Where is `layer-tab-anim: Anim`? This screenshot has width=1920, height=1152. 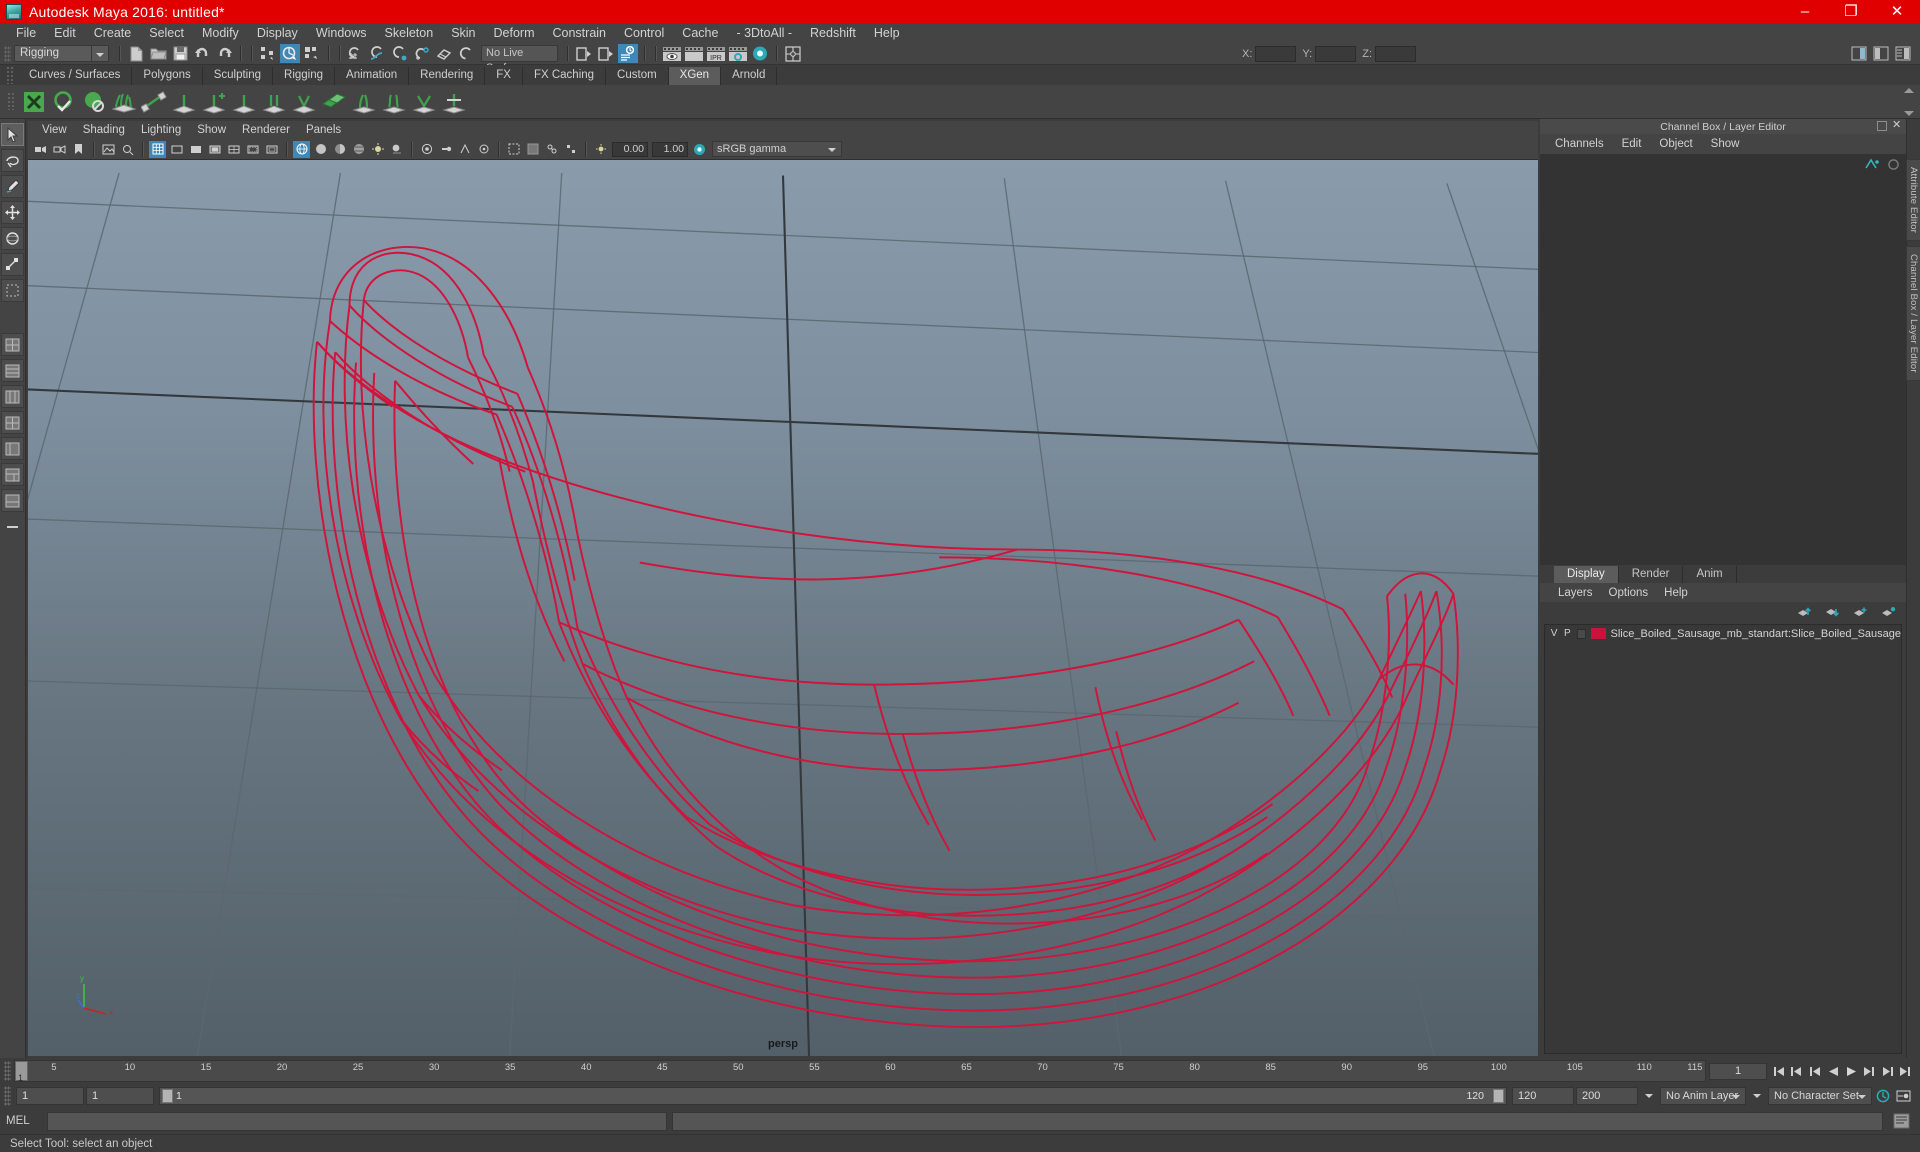
layer-tab-anim: Anim is located at coordinates (1710, 574).